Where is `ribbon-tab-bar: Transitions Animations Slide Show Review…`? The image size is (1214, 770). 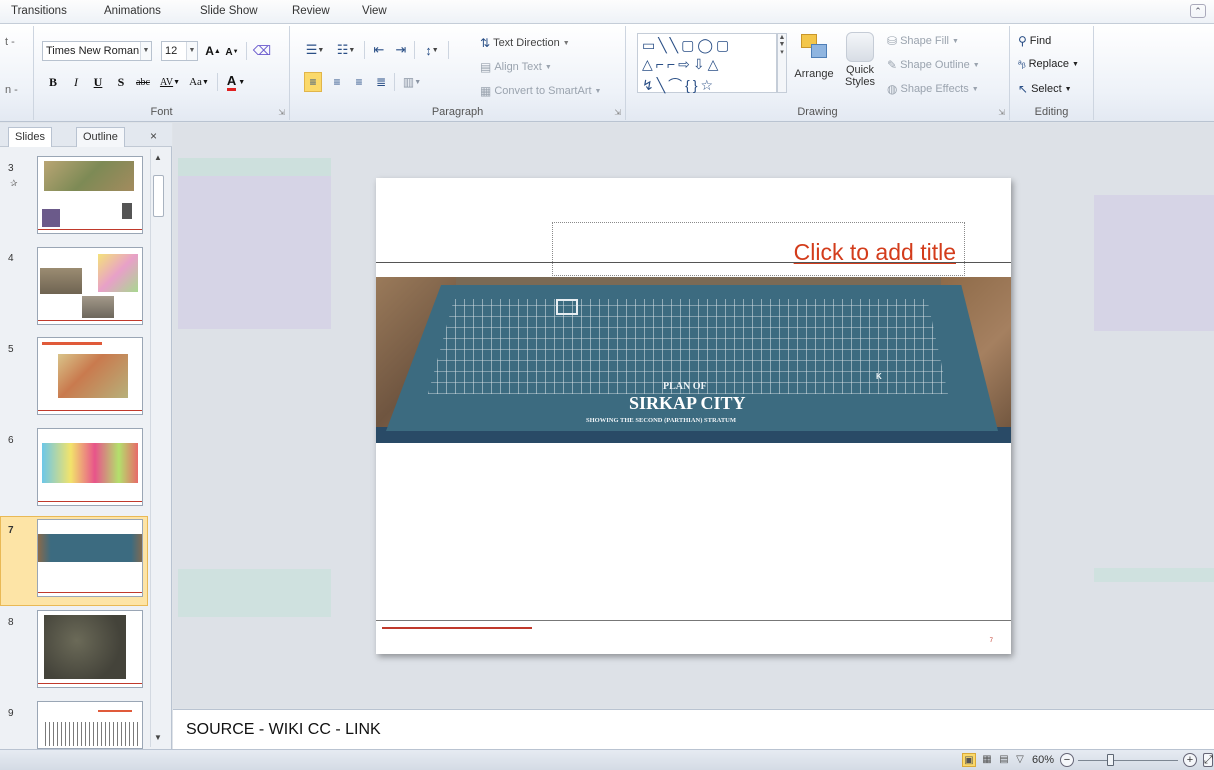 ribbon-tab-bar: Transitions Animations Slide Show Review… is located at coordinates (607, 12).